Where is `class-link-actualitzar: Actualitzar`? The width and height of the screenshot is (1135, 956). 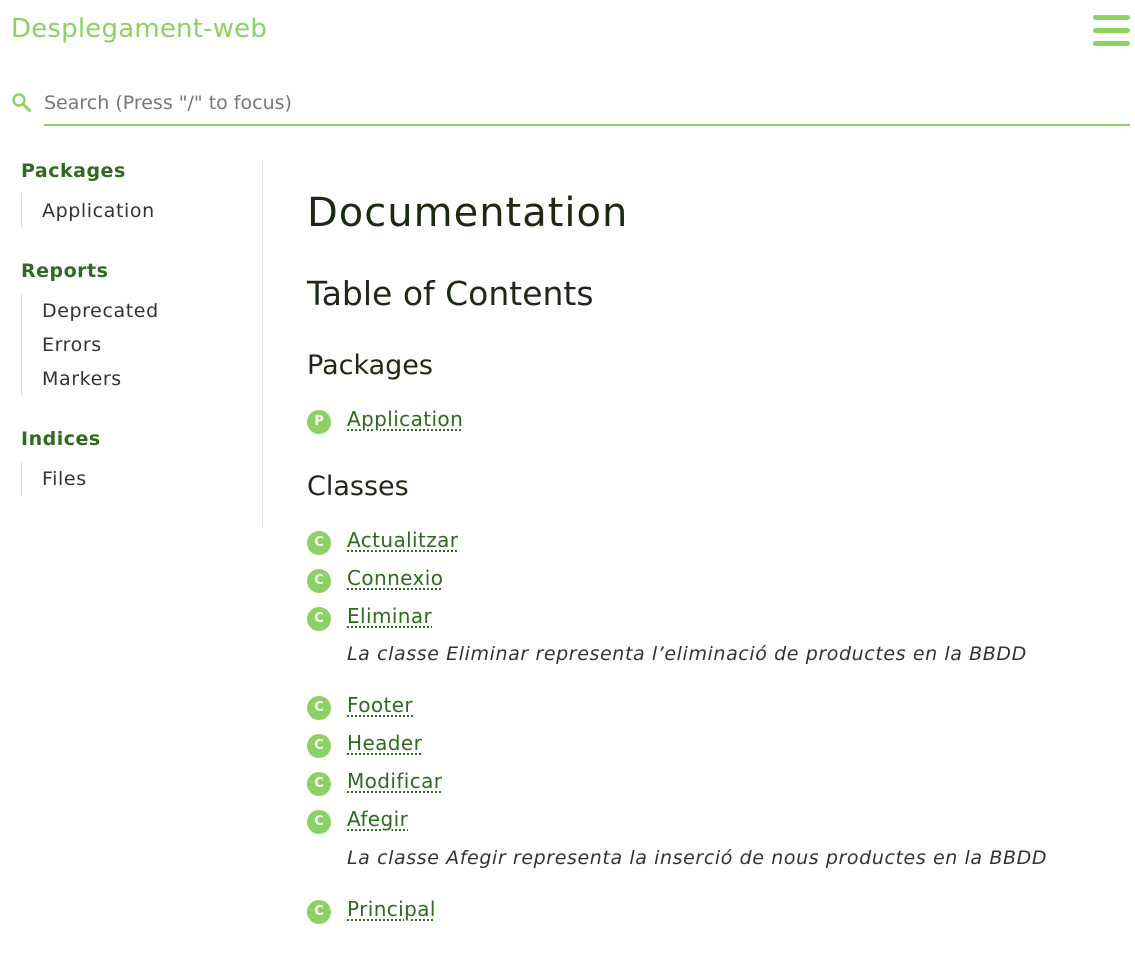
class-link-actualitzar: Actualitzar is located at coordinates (402, 540).